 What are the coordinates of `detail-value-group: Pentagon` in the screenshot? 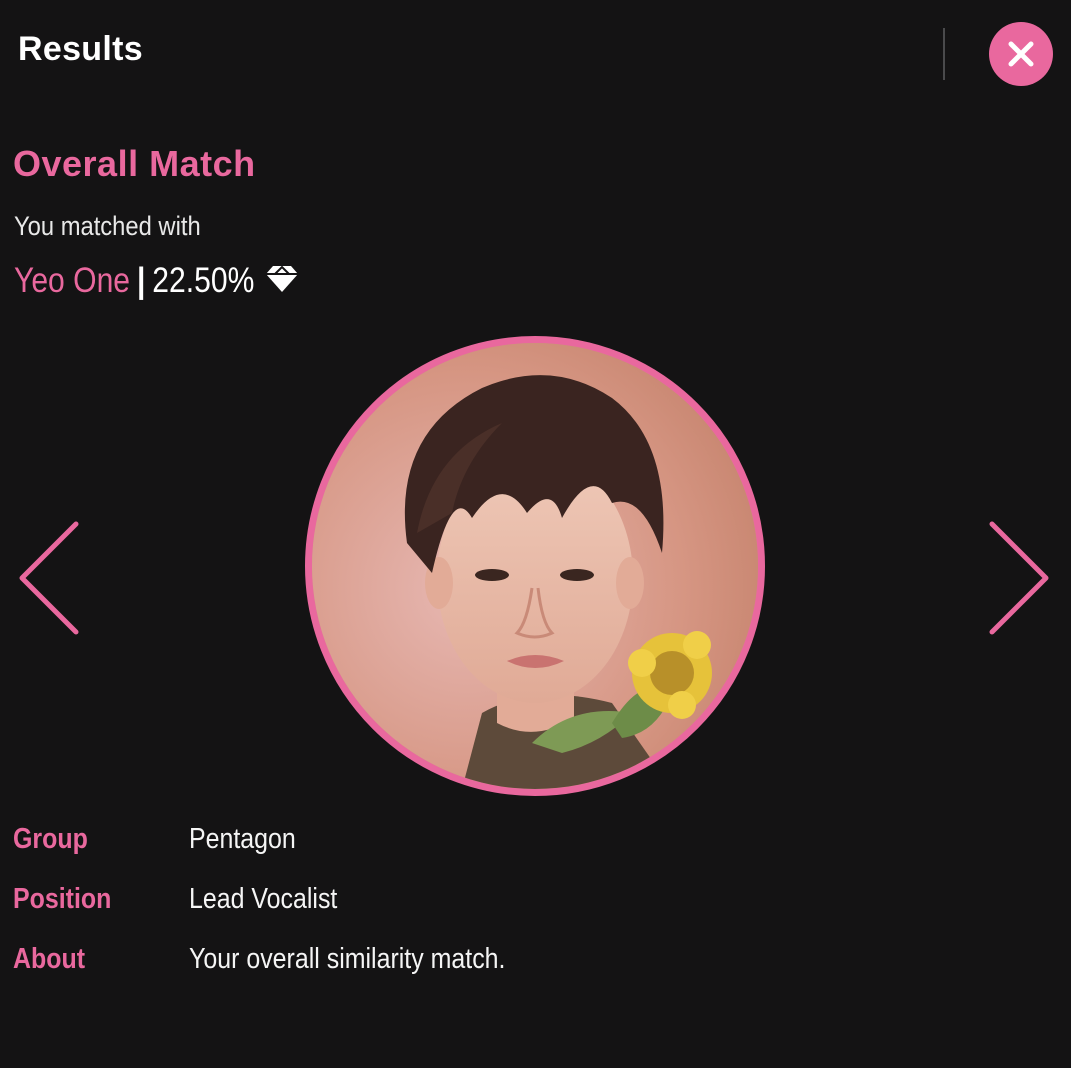 It's located at (242, 839).